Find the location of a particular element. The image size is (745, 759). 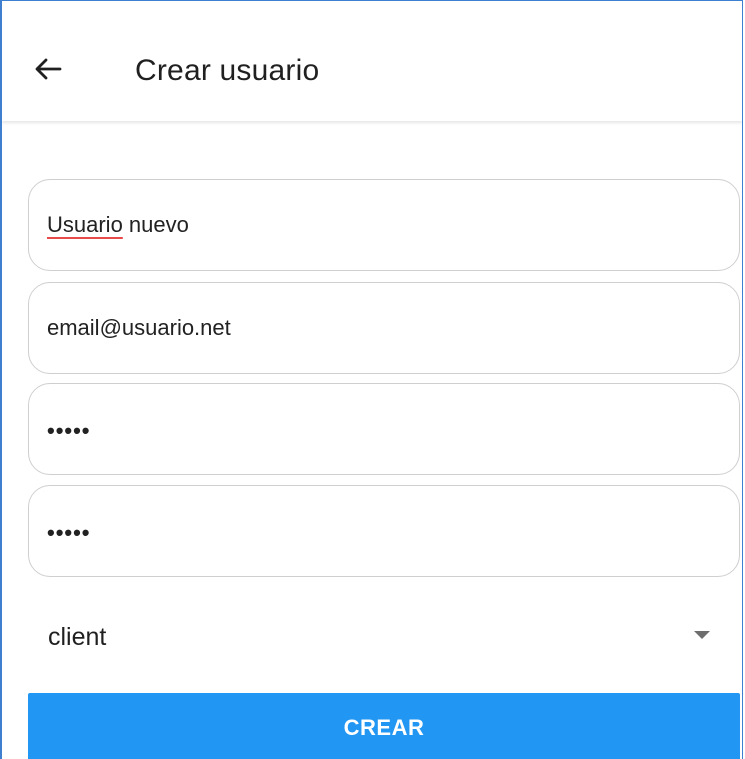

confirm-password-field: ••••• is located at coordinates (384, 531).